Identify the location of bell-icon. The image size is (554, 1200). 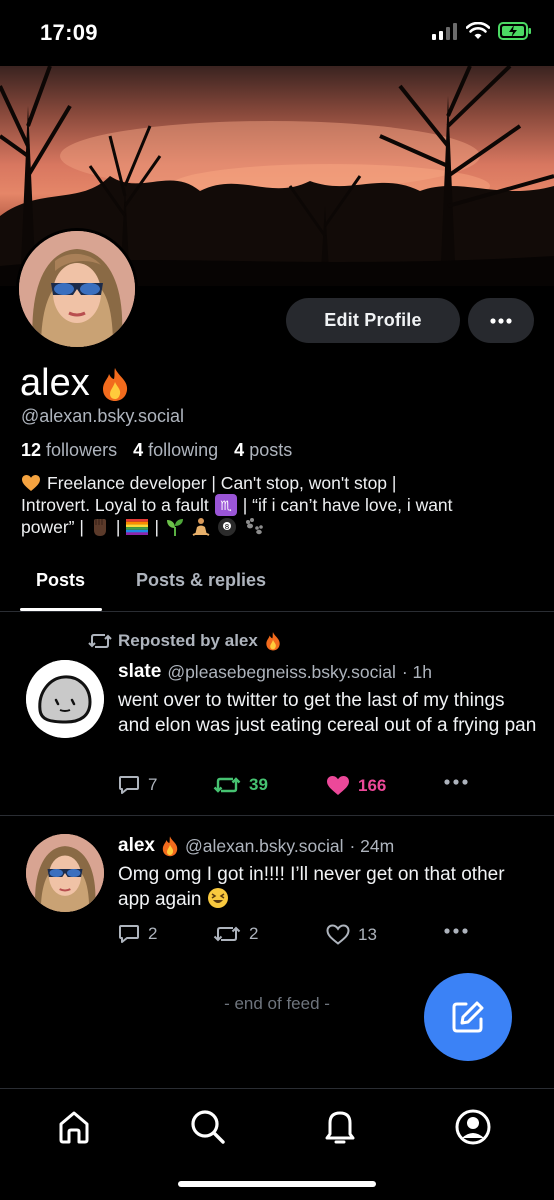
(340, 1127).